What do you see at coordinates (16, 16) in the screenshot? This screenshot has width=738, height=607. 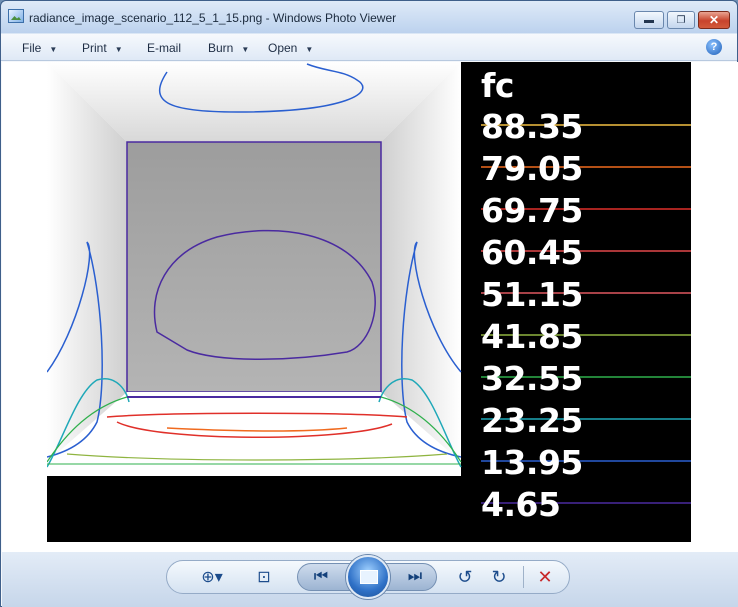 I see `photo-viewer-app-icon` at bounding box center [16, 16].